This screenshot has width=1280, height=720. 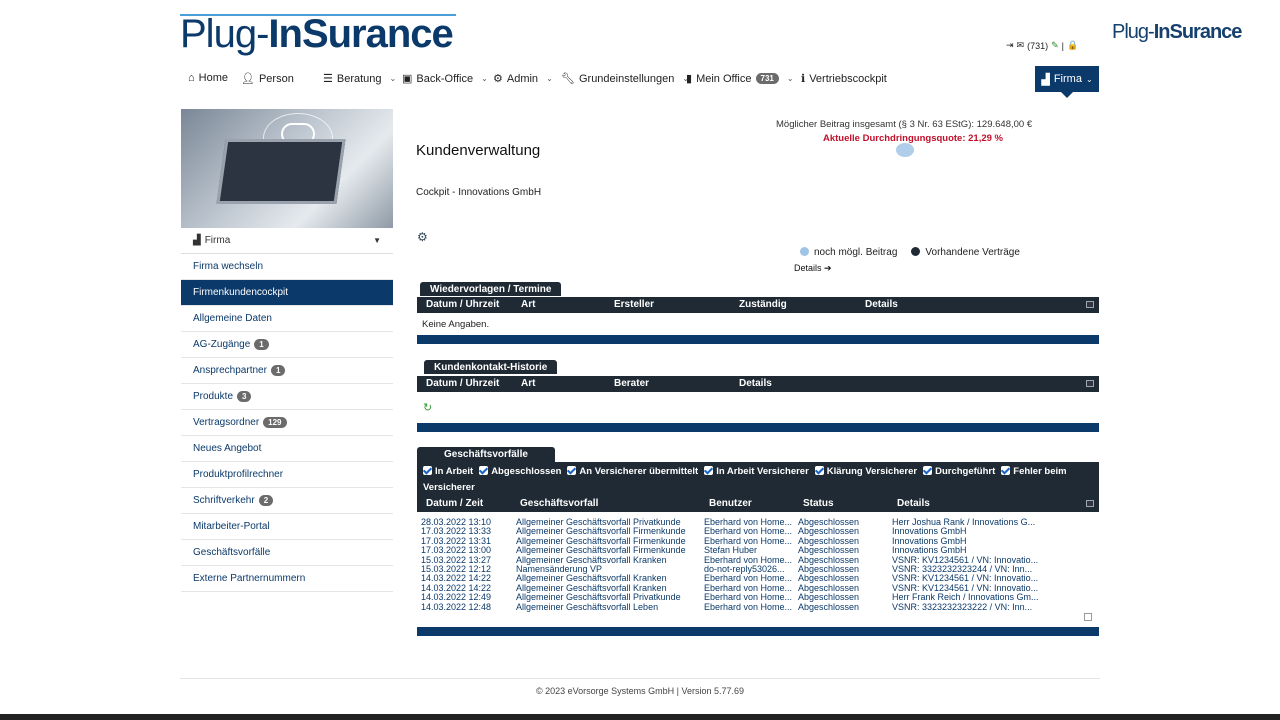 What do you see at coordinates (813, 268) in the screenshot?
I see `details-link: Details ➔` at bounding box center [813, 268].